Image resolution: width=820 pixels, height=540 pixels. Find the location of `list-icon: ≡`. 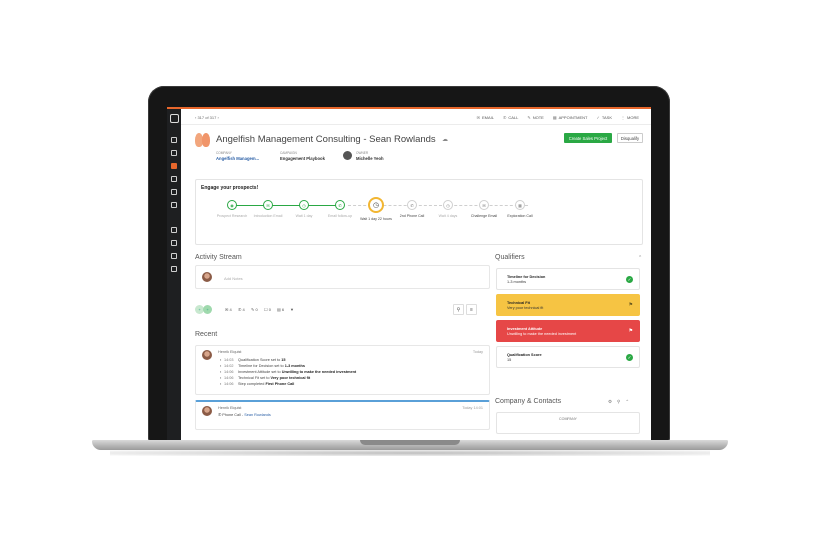

list-icon: ≡ is located at coordinates (471, 309).